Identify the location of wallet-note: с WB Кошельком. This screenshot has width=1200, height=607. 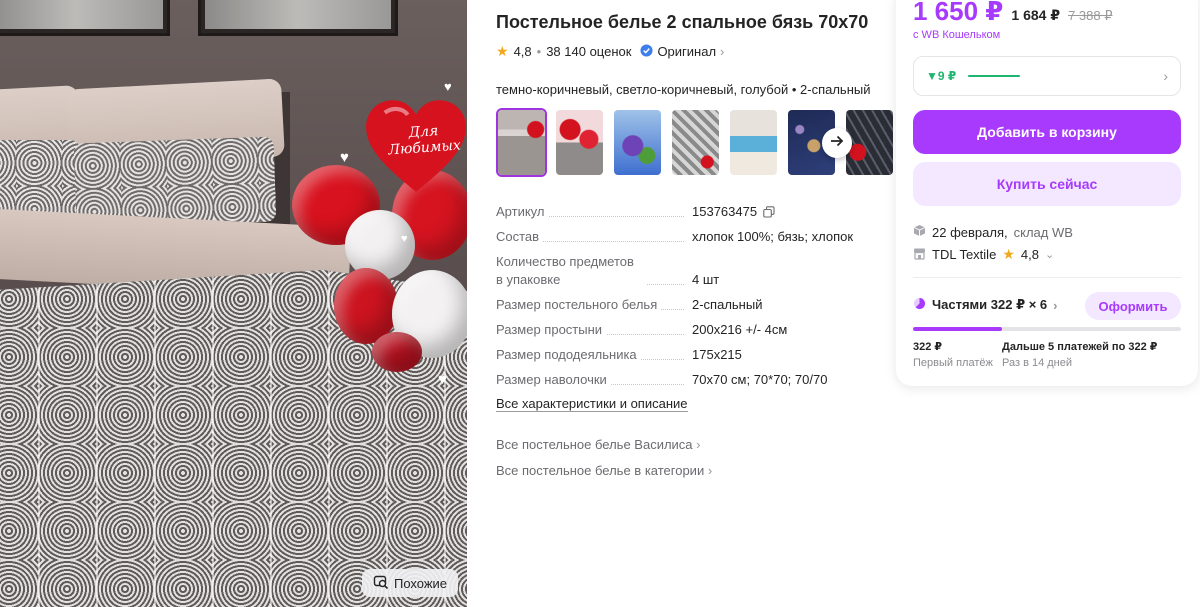
(956, 35).